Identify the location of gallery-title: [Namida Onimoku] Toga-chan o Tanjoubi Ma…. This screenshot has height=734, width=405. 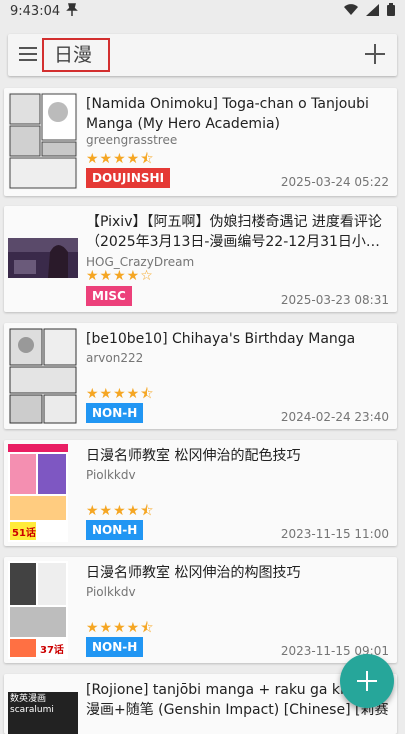
(227, 114).